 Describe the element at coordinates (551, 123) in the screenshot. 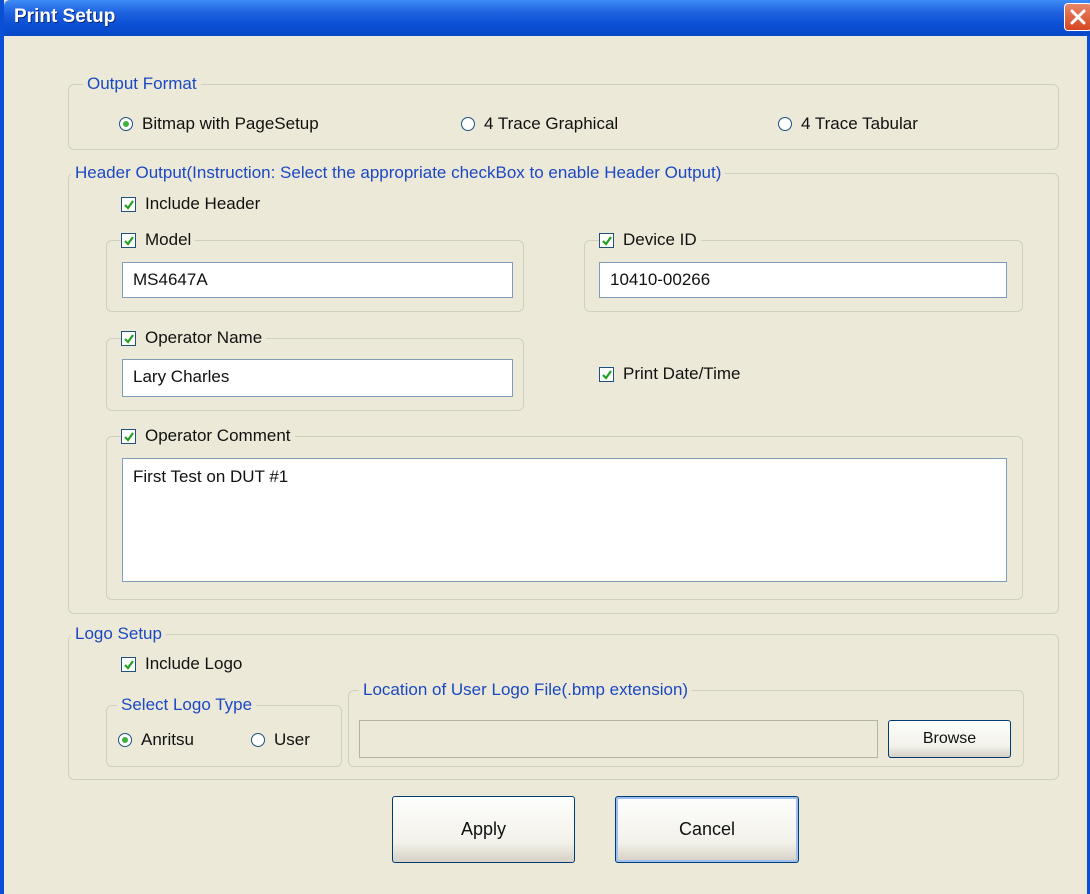

I see `radio-label: 4 Trace Graphical` at that location.